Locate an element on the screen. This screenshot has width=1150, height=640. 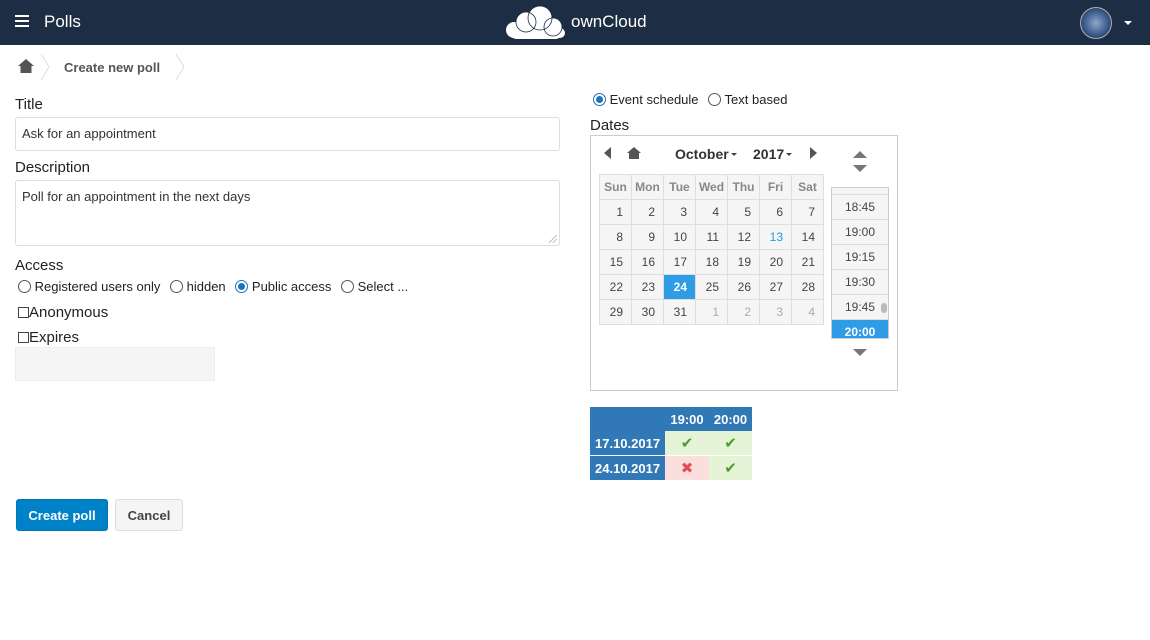
calendar-day: 5 is located at coordinates (743, 212).